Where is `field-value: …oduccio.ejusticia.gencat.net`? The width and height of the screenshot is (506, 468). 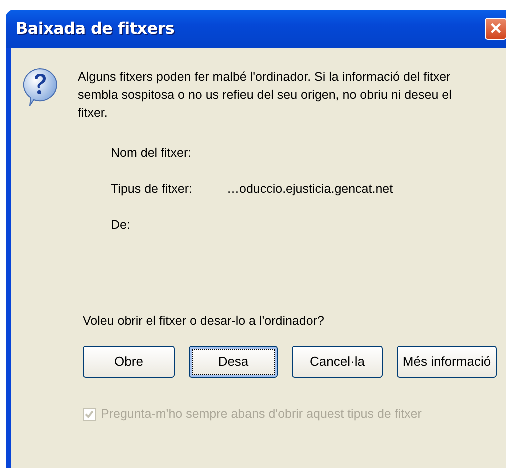
field-value: …oduccio.ejusticia.gencat.net is located at coordinates (310, 189).